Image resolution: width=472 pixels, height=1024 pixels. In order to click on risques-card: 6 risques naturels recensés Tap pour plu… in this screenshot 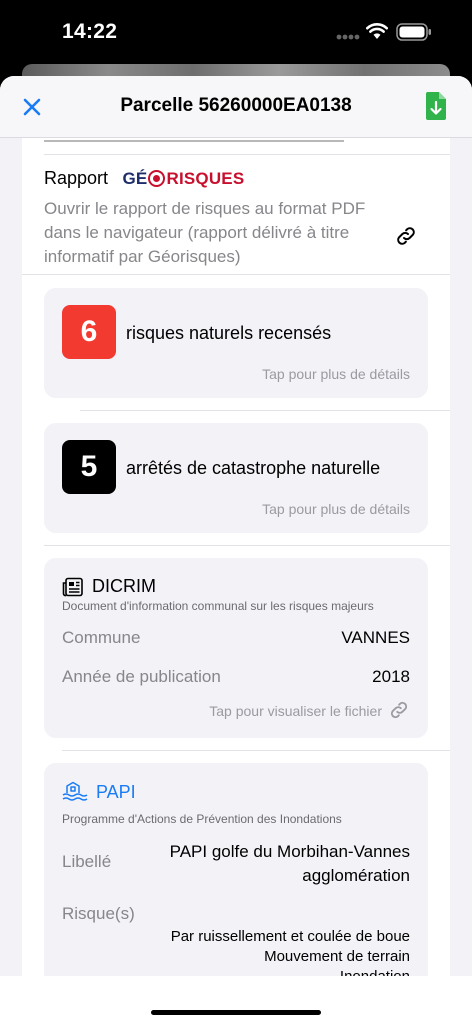, I will do `click(236, 343)`.